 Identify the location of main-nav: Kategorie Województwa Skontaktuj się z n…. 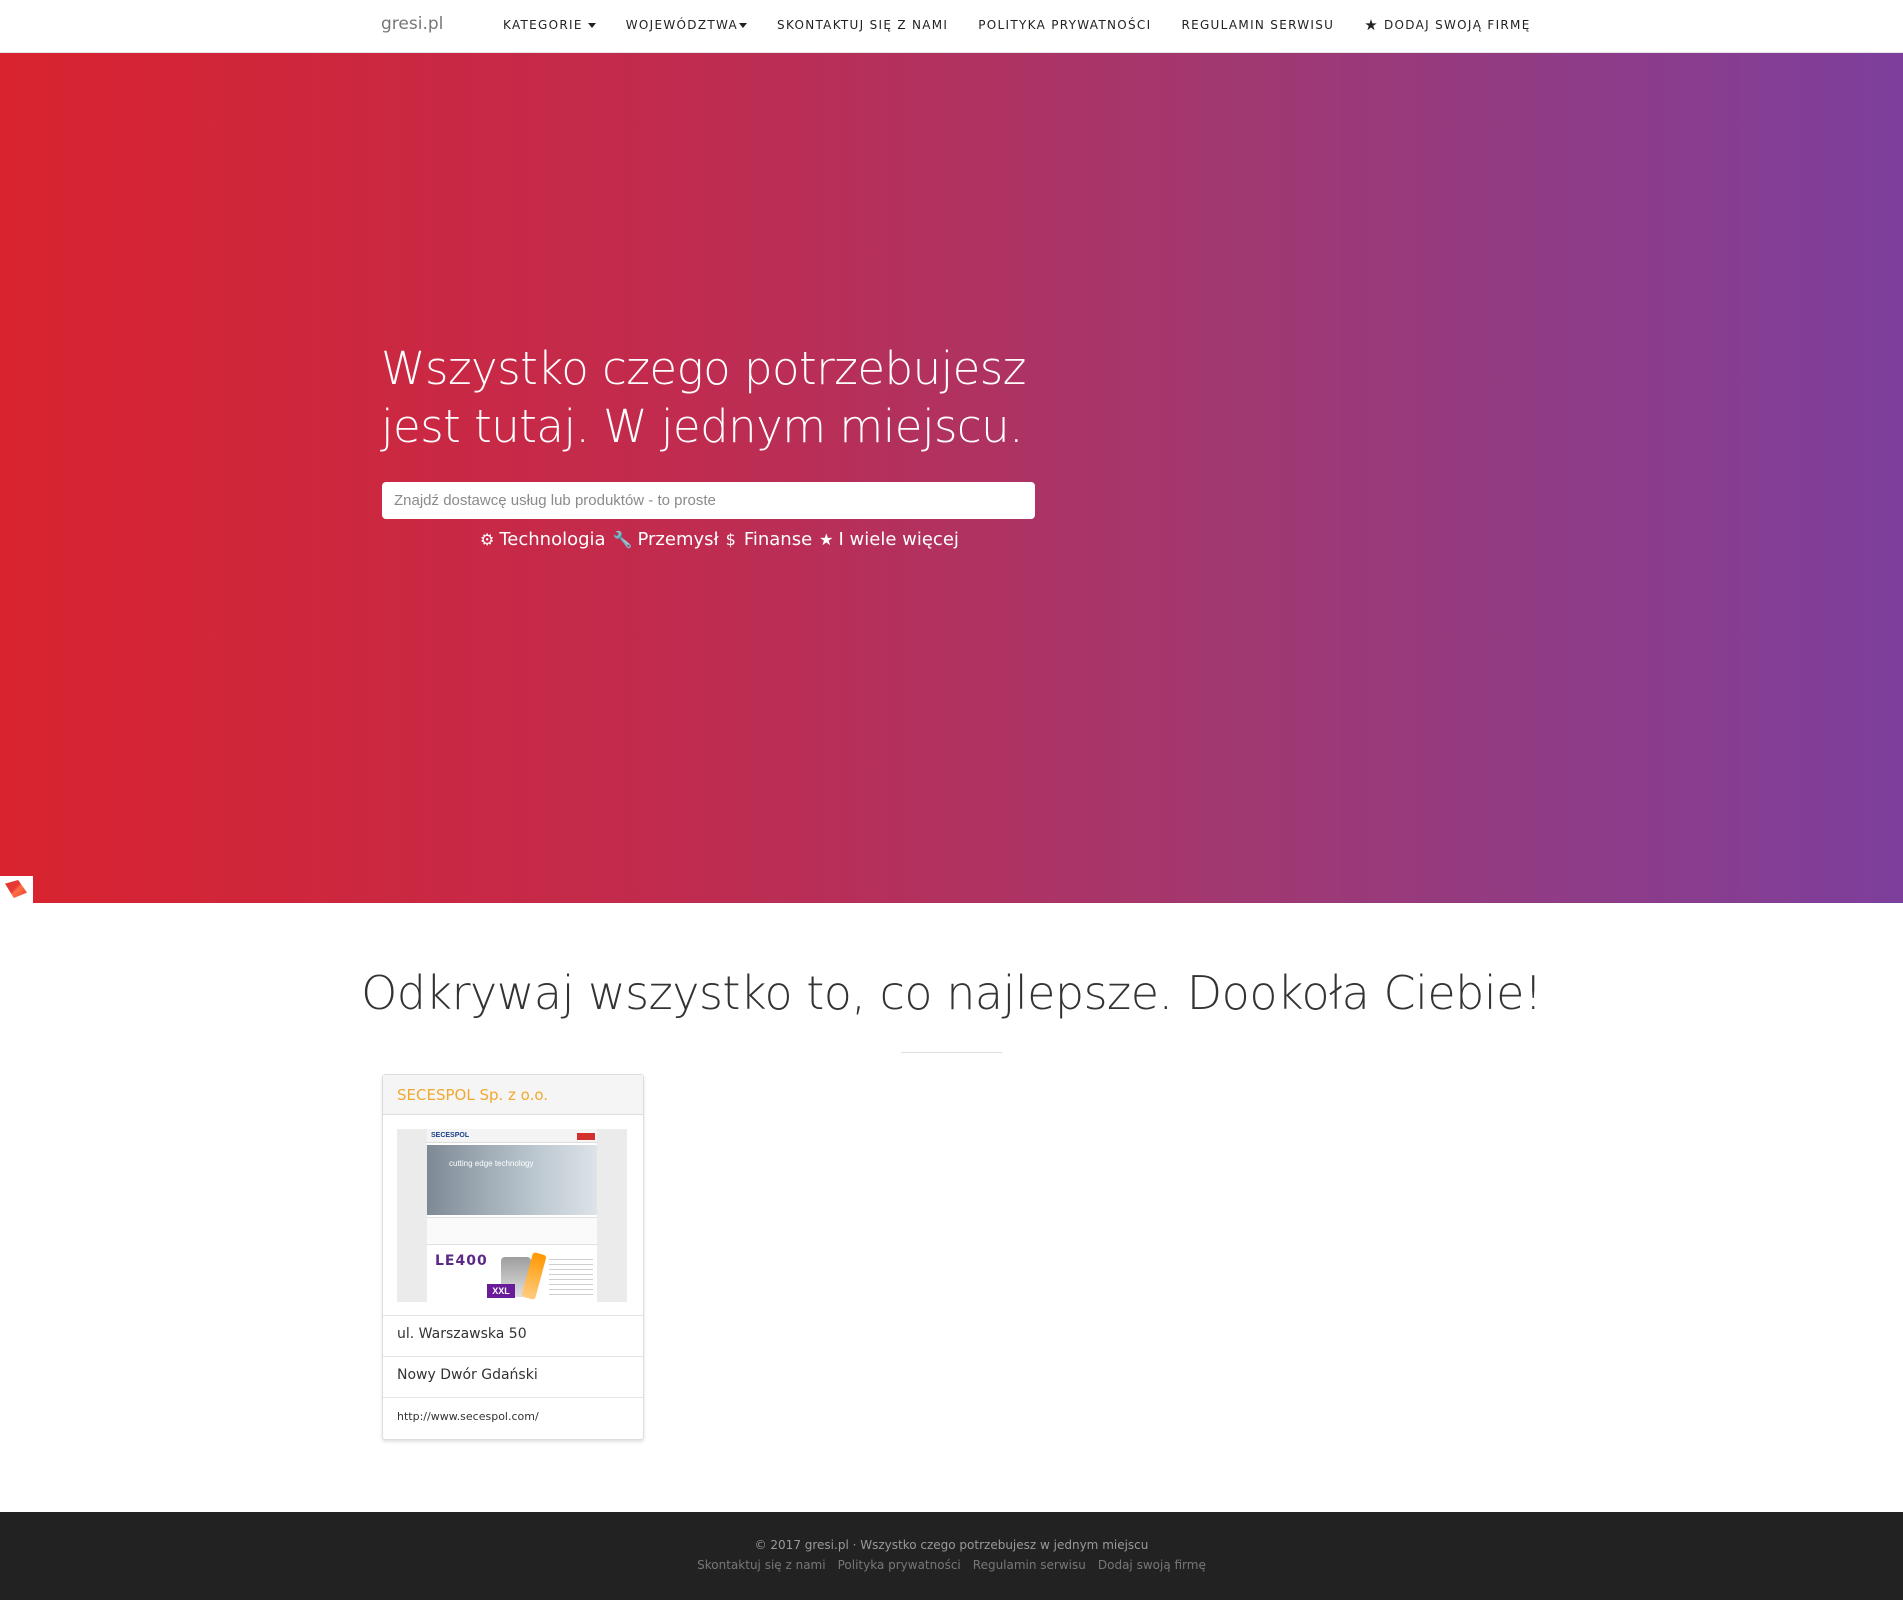
(1032, 25).